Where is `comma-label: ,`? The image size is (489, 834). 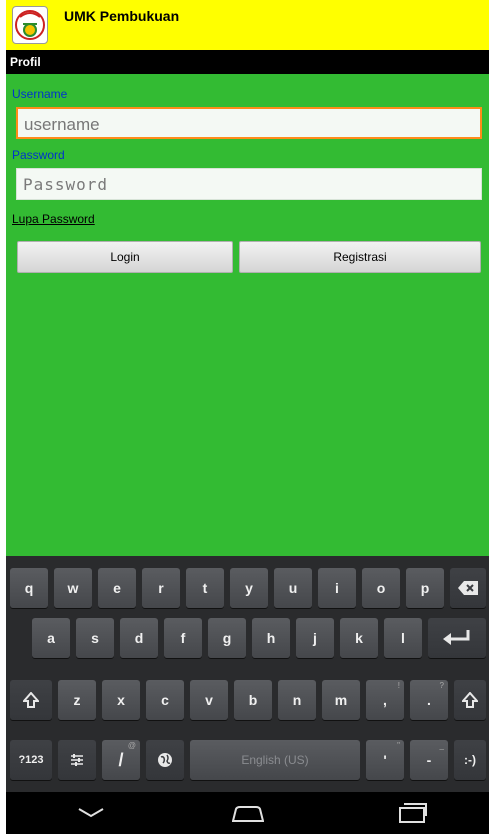
comma-label: , is located at coordinates (385, 700).